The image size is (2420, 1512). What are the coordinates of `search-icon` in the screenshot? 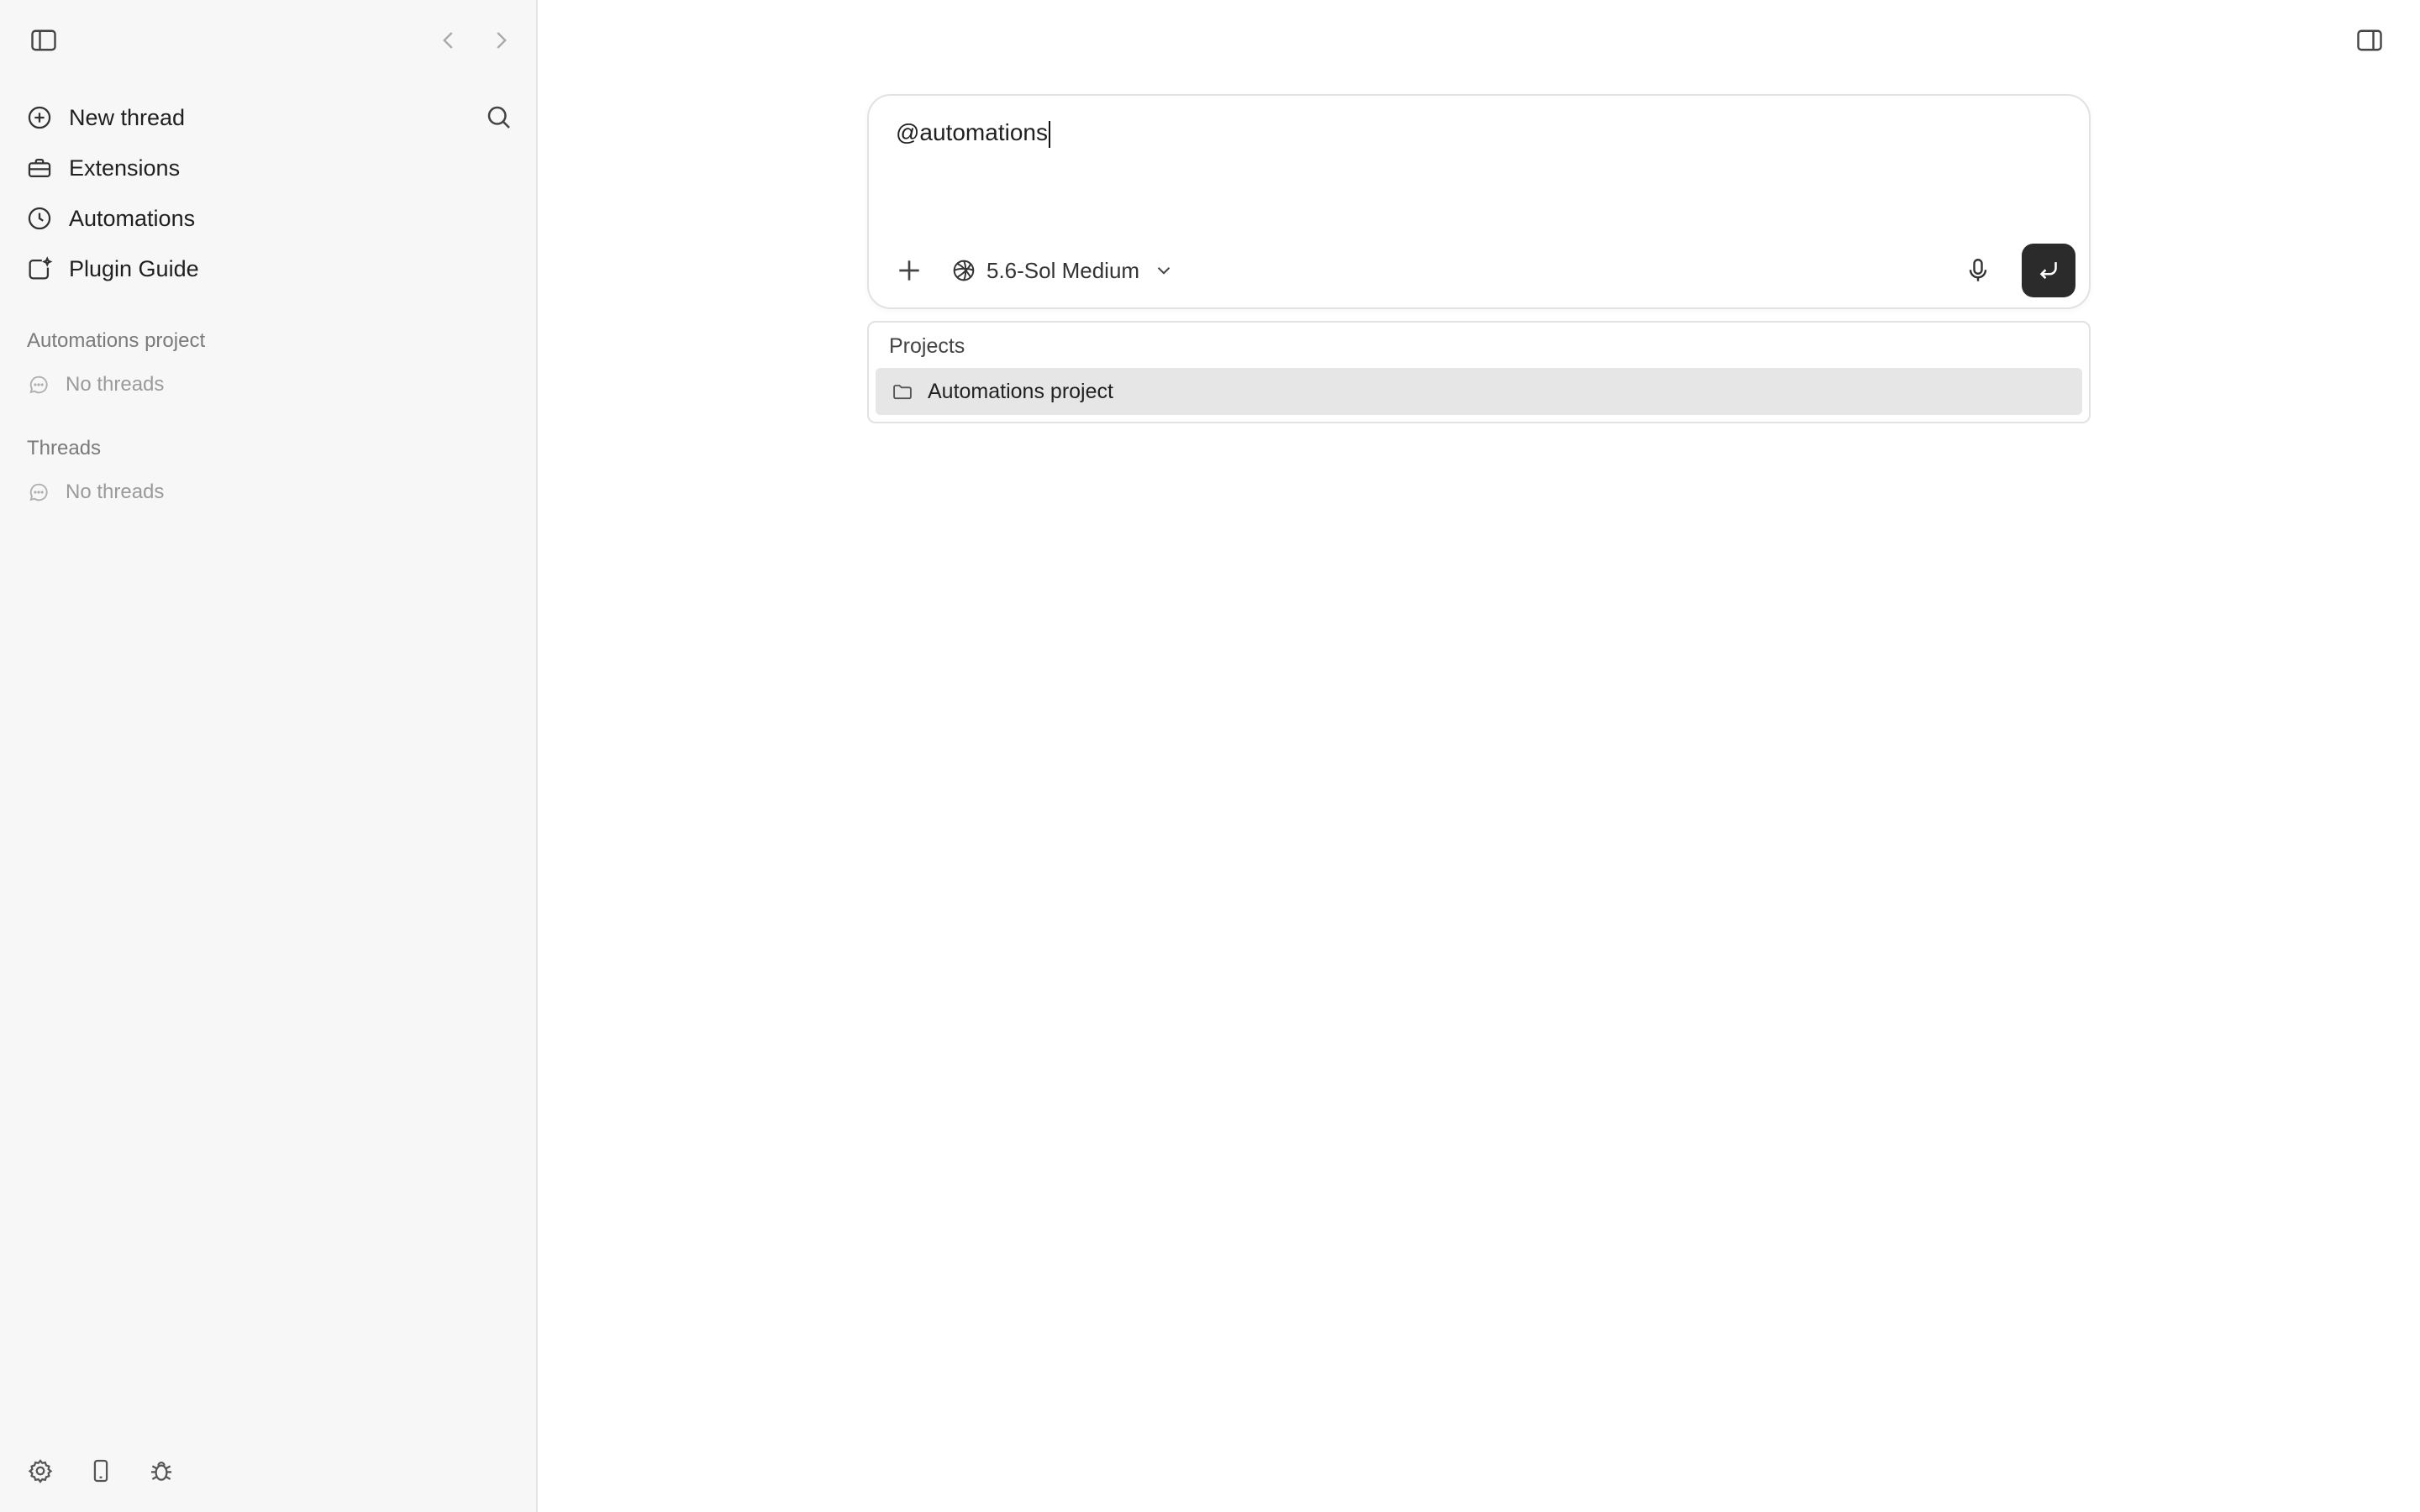 It's located at (499, 117).